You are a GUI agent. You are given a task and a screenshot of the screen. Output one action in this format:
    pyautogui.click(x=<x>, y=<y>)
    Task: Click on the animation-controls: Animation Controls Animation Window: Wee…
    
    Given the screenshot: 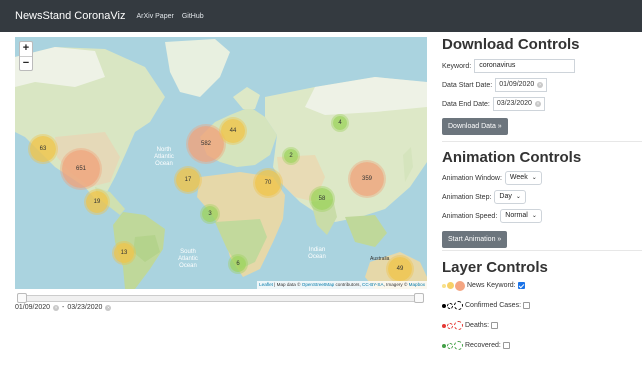 What is the action you would take?
    pyautogui.click(x=542, y=198)
    